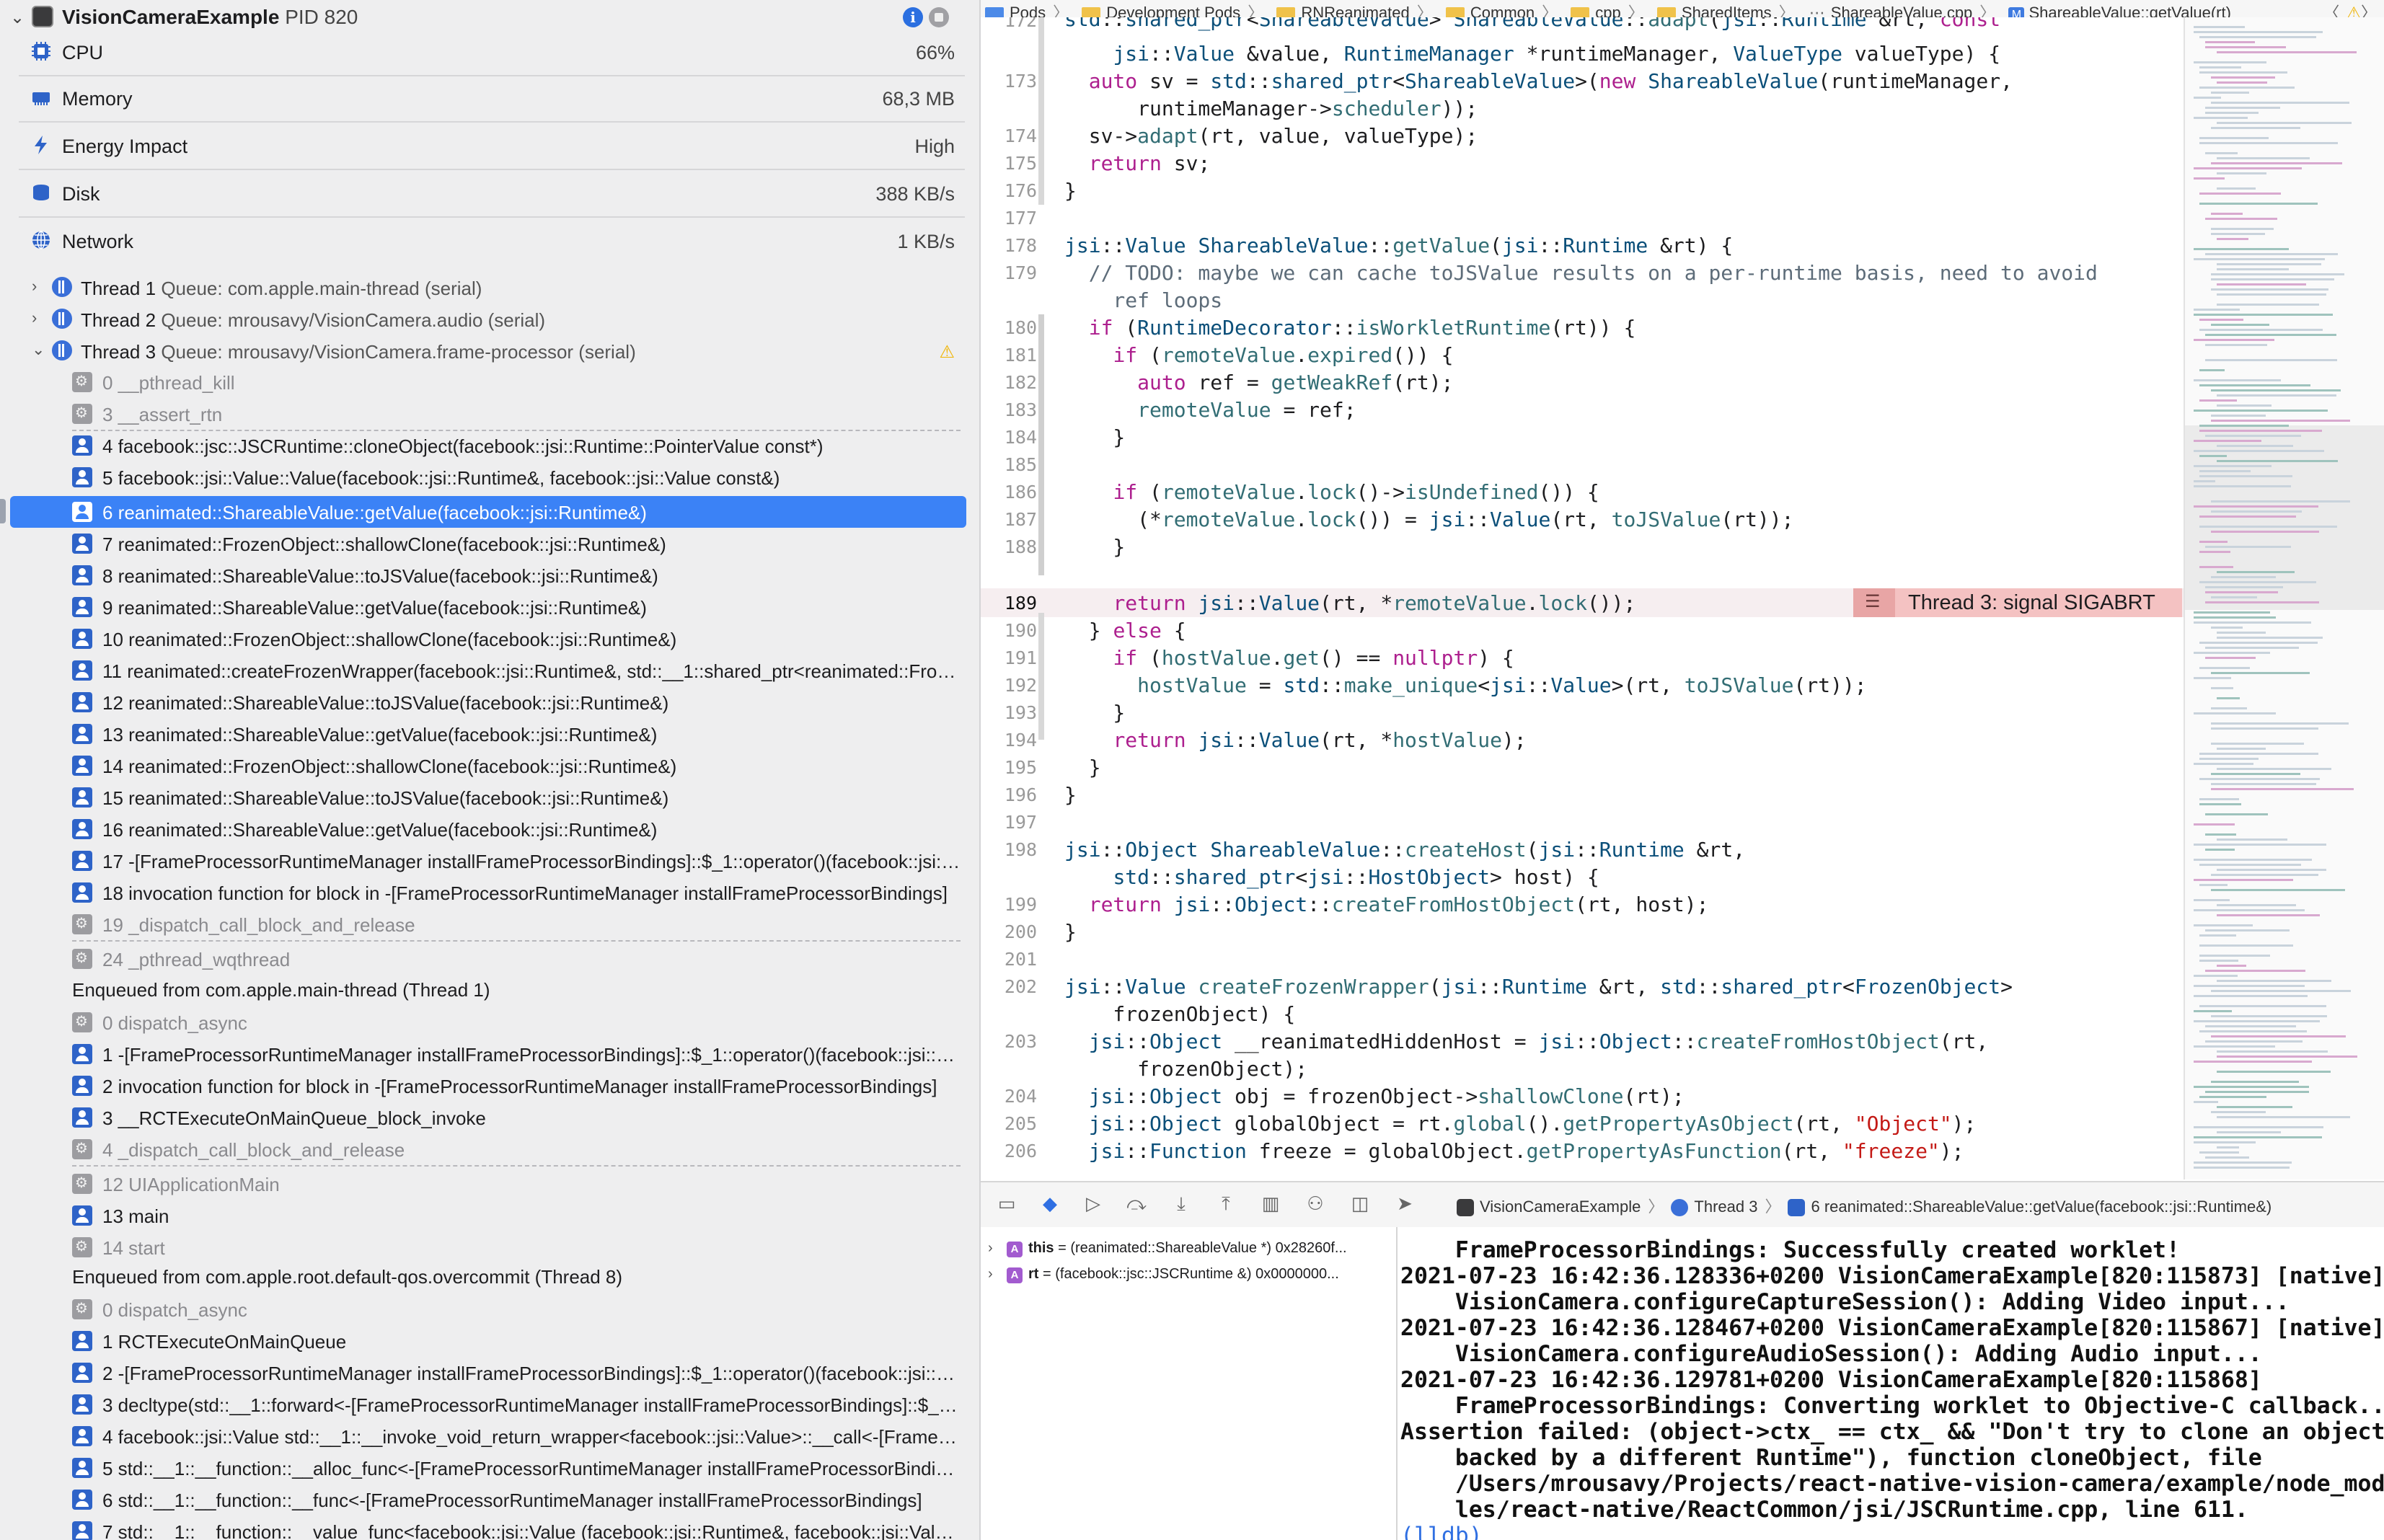  What do you see at coordinates (1225, 1203) in the screenshot?
I see `step-out-icon: ⤒` at bounding box center [1225, 1203].